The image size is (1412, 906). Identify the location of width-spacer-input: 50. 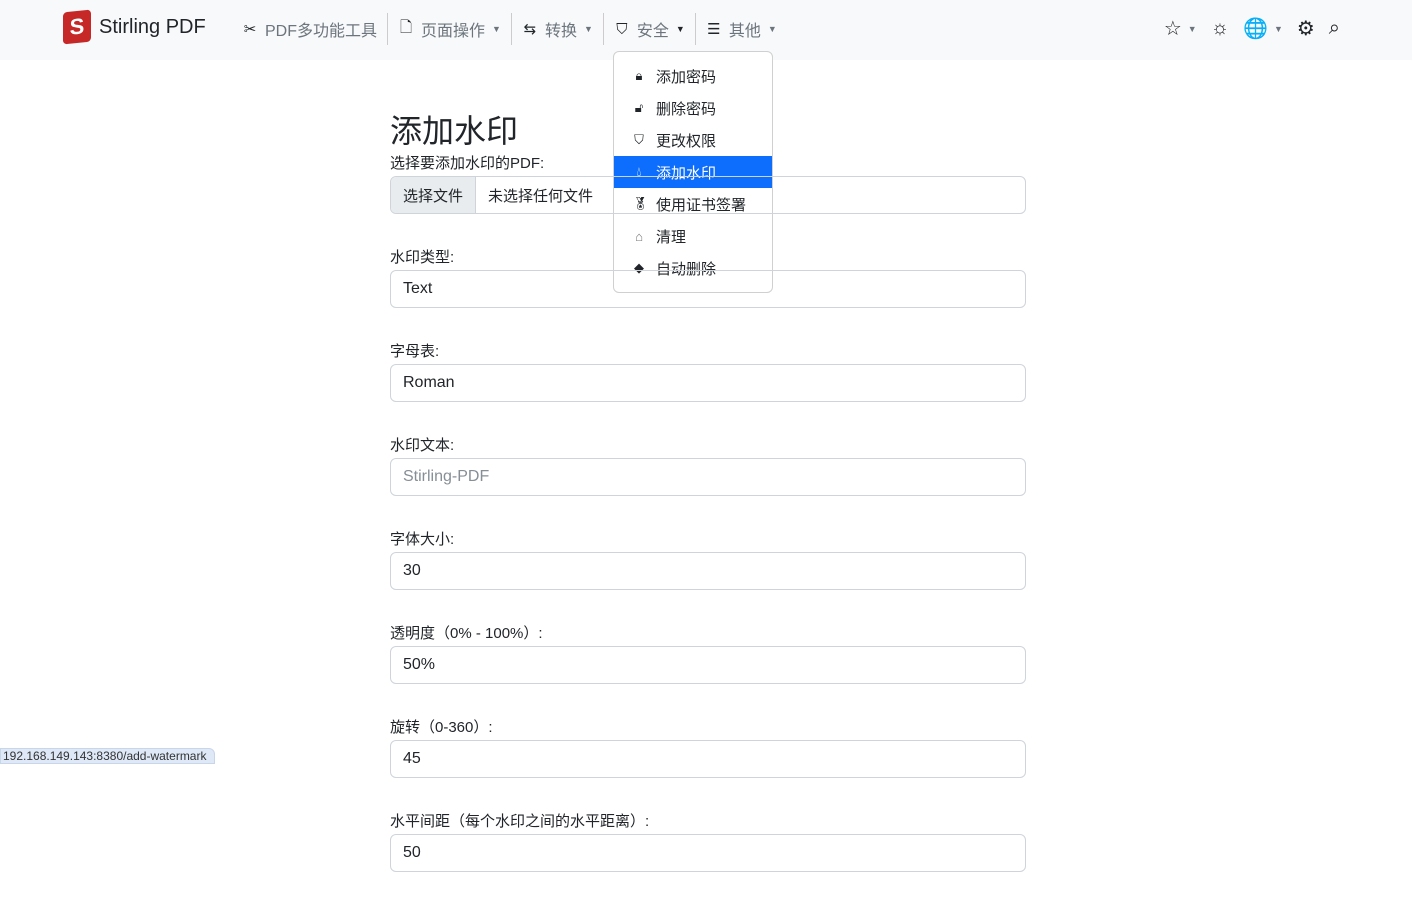
(708, 853).